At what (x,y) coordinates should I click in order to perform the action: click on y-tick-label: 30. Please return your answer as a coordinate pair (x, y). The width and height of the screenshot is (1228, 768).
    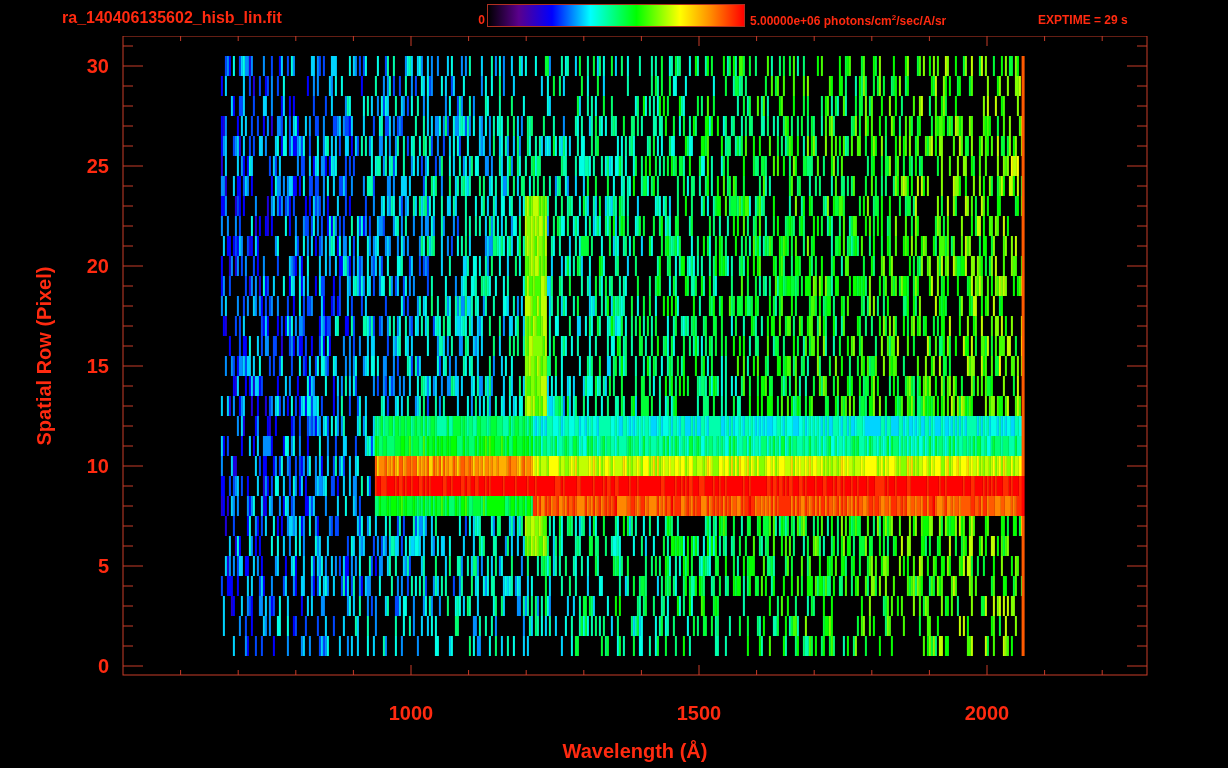
    Looking at the image, I should click on (97, 66).